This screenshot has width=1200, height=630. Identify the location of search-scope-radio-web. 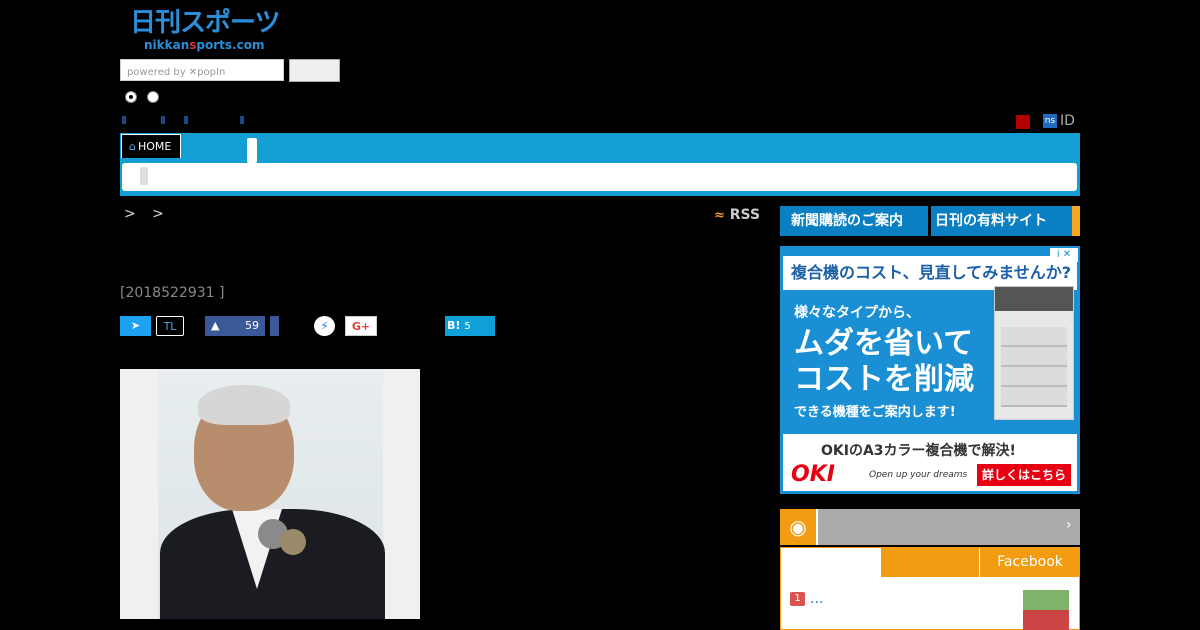
(153, 97).